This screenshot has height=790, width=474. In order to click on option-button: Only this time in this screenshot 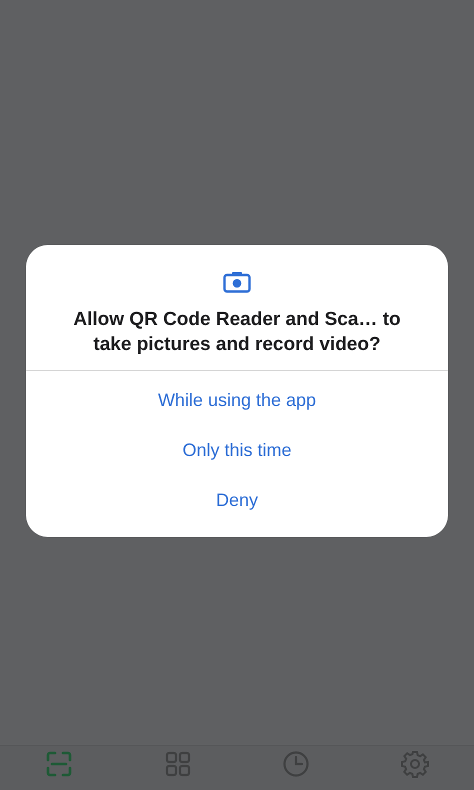, I will do `click(237, 450)`.